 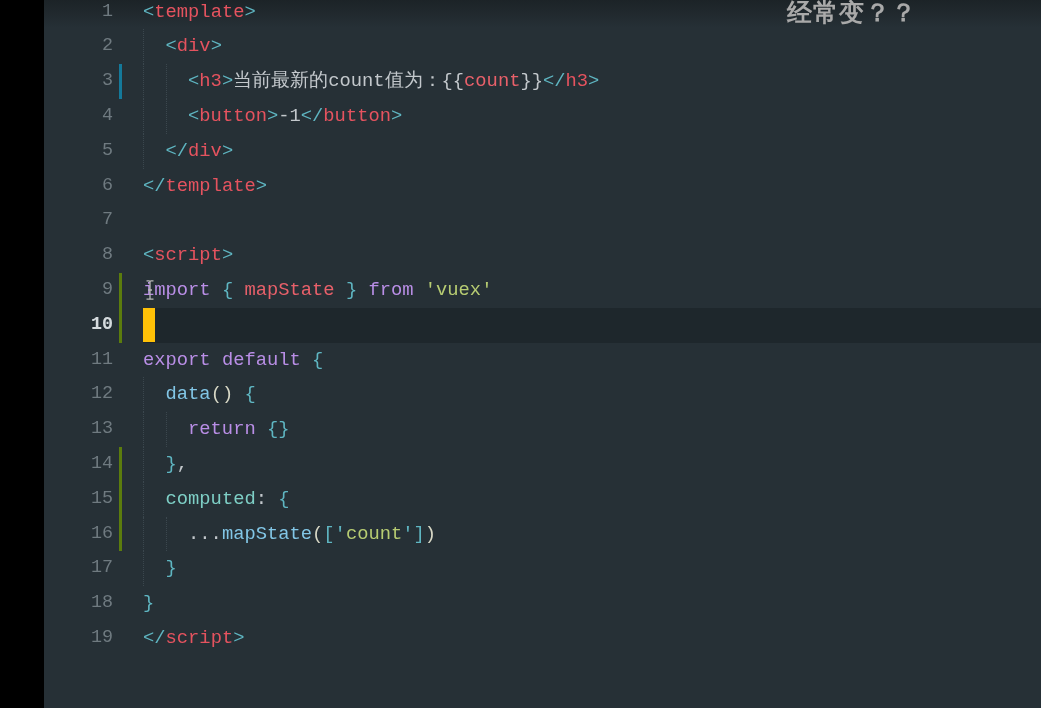 What do you see at coordinates (106, 185) in the screenshot?
I see `line-number: 6` at bounding box center [106, 185].